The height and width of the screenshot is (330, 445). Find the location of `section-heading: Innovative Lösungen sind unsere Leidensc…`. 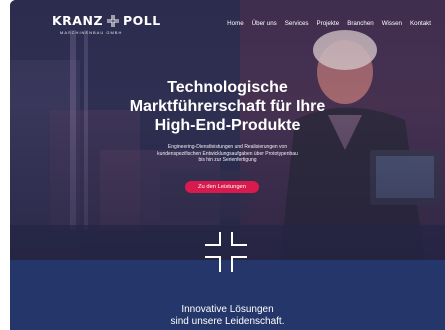

section-heading: Innovative Lösungen sind unsere Leidensc… is located at coordinates (227, 316).